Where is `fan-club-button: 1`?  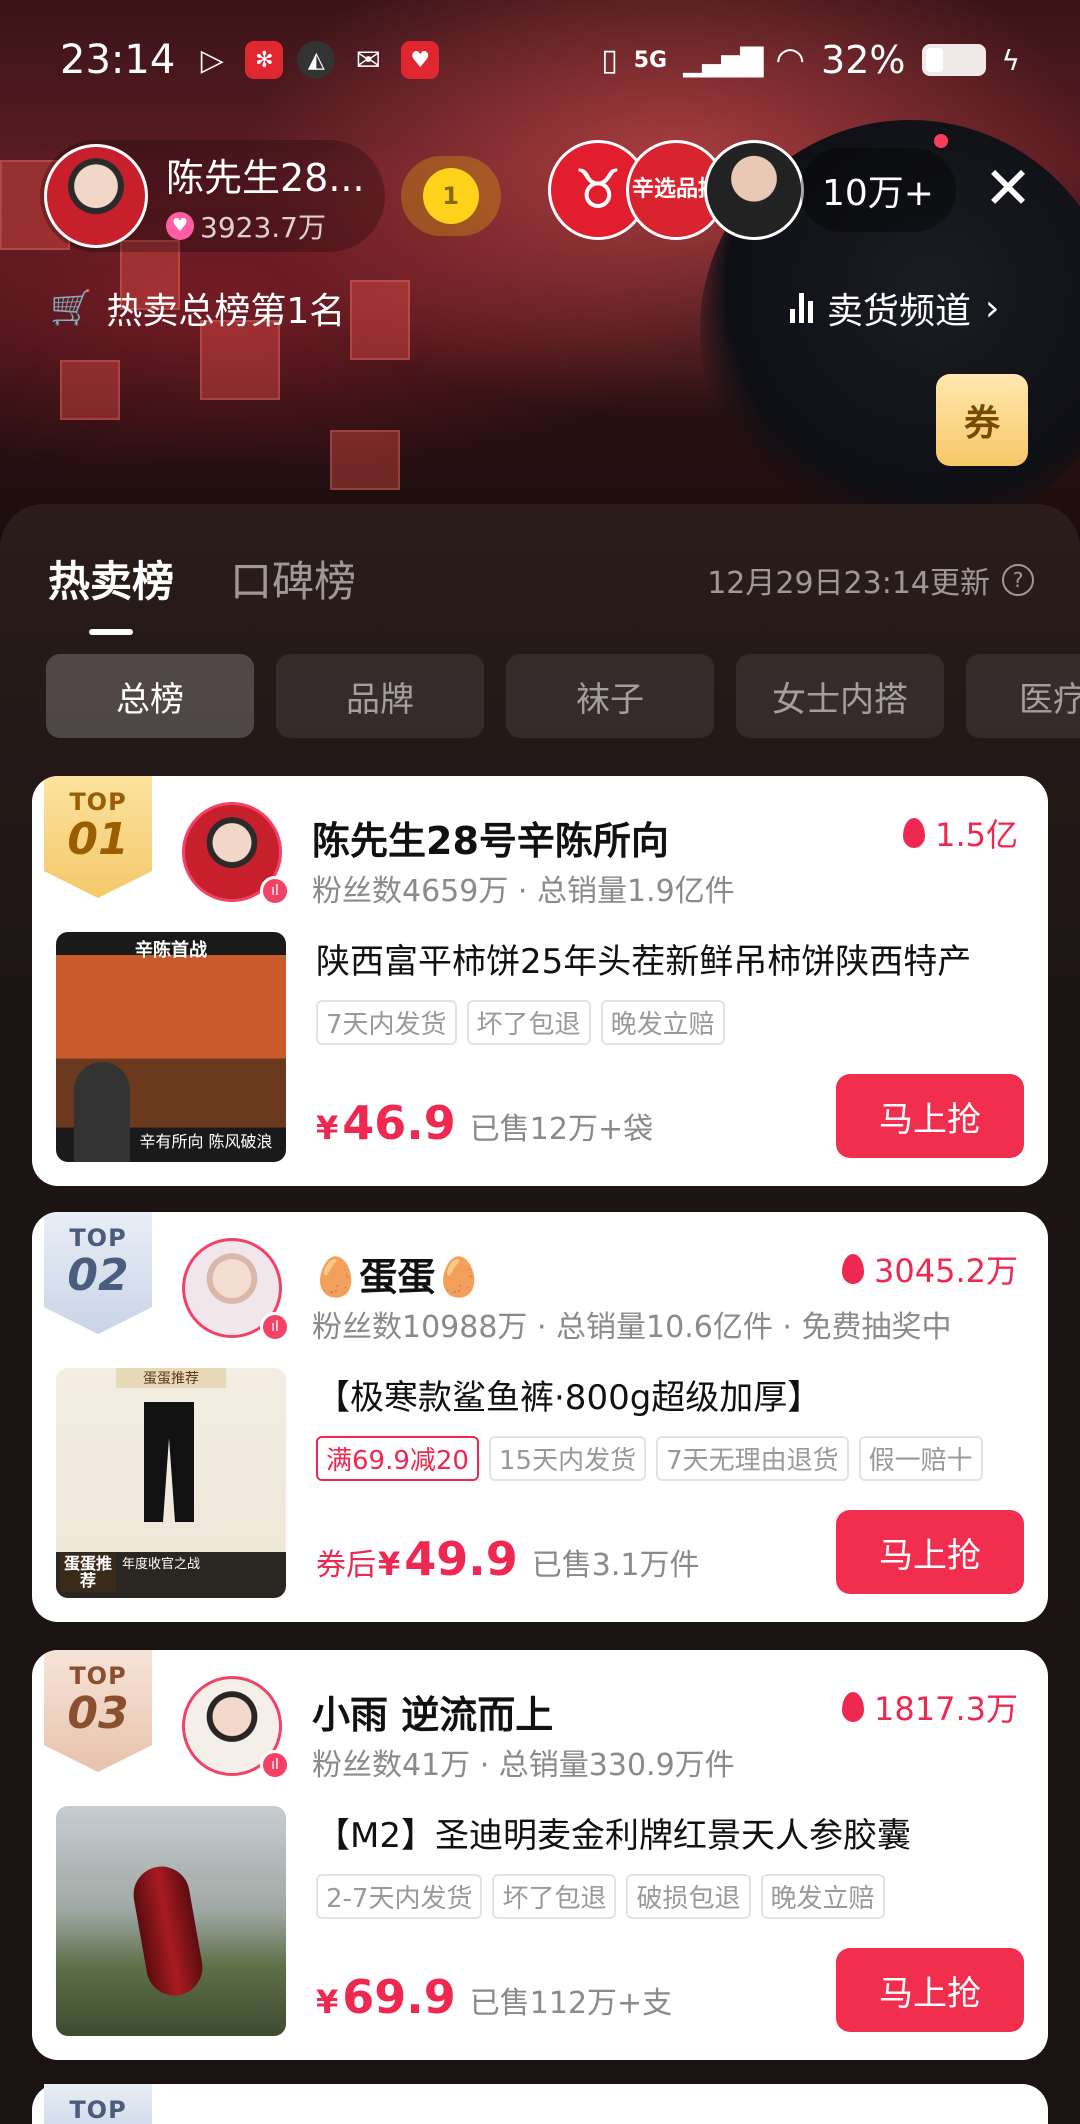
fan-club-button: 1 is located at coordinates (450, 196).